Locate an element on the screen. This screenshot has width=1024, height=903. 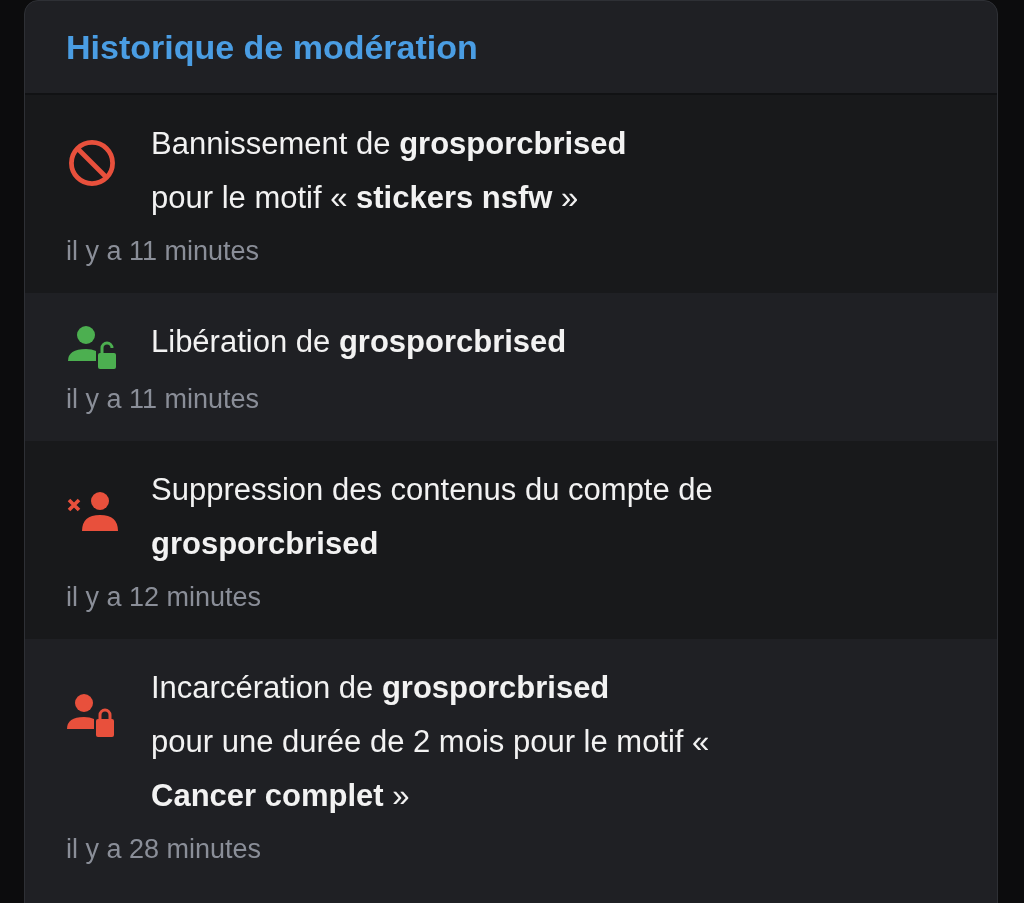
entry-text: Suppression des contenus du compte de is located at coordinates (432, 490).